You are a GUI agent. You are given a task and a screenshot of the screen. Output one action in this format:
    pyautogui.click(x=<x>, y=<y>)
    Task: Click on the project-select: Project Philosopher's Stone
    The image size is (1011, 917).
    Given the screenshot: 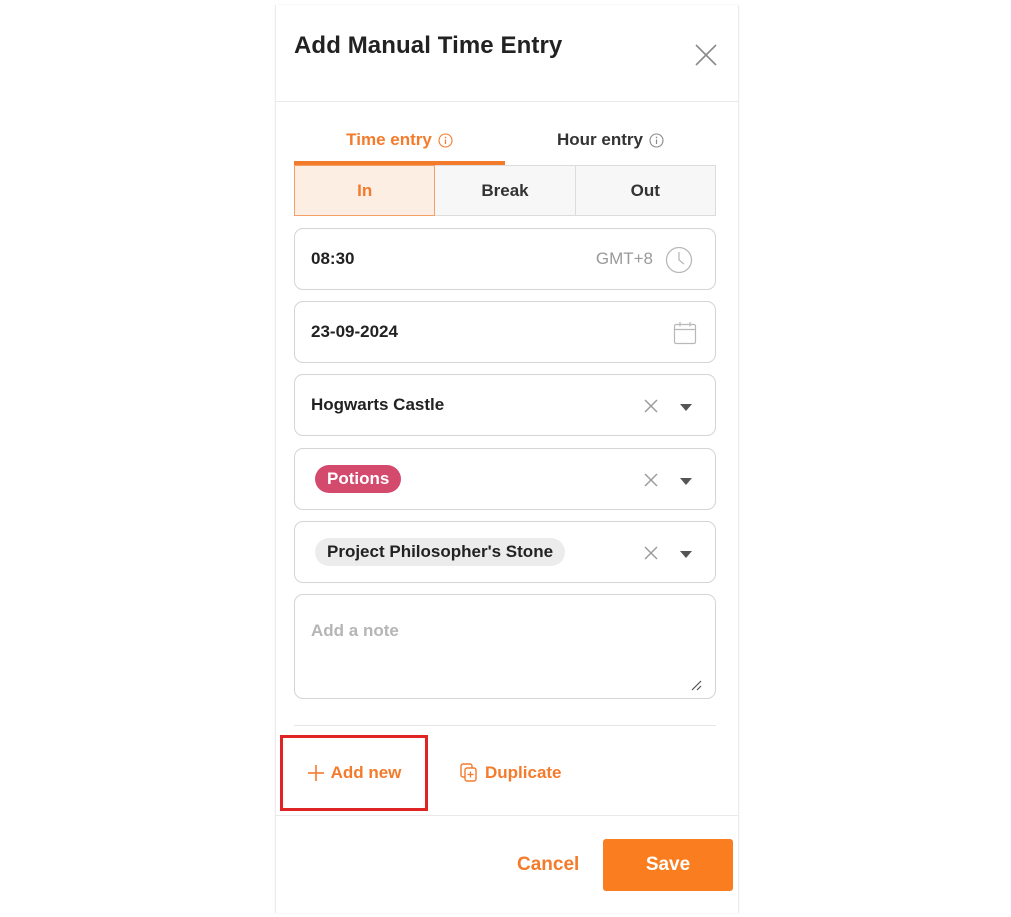 What is the action you would take?
    pyautogui.click(x=505, y=552)
    